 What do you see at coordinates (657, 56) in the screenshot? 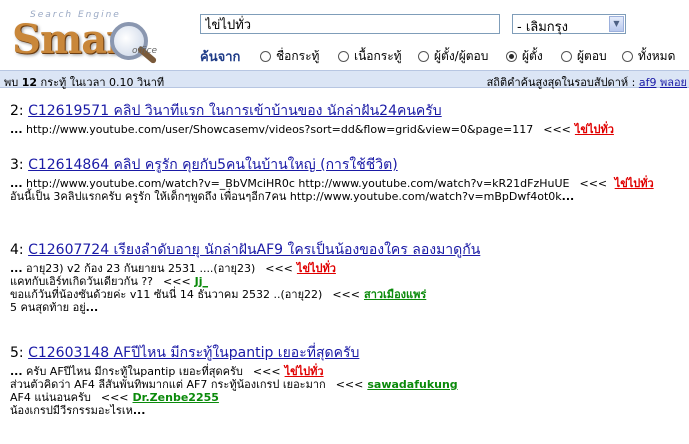
I see `radio-label: ทั้งหมด` at bounding box center [657, 56].